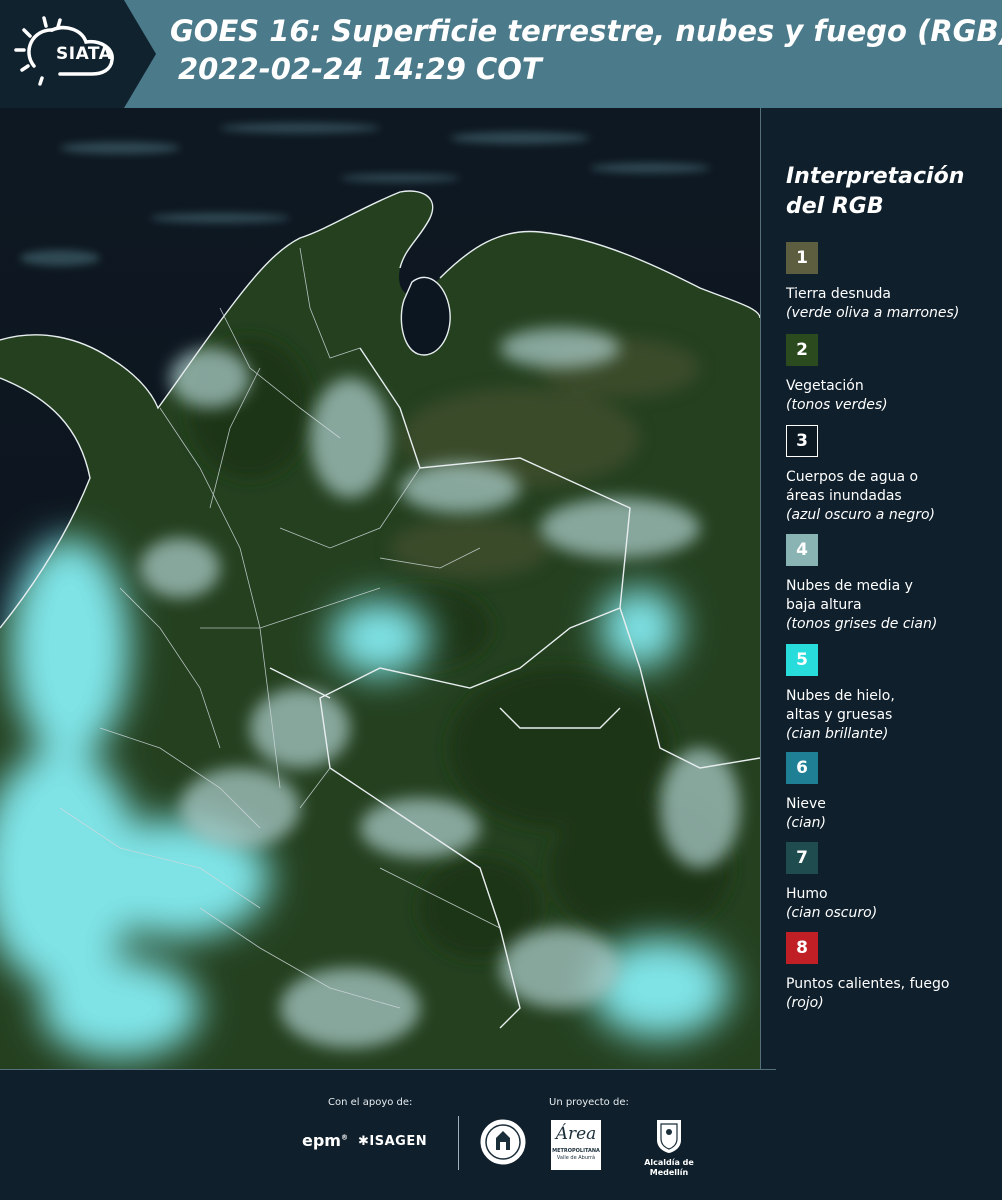 Image resolution: width=1002 pixels, height=1200 pixels. Describe the element at coordinates (388, 1069) in the screenshot. I see `map-frame-bottom` at that location.